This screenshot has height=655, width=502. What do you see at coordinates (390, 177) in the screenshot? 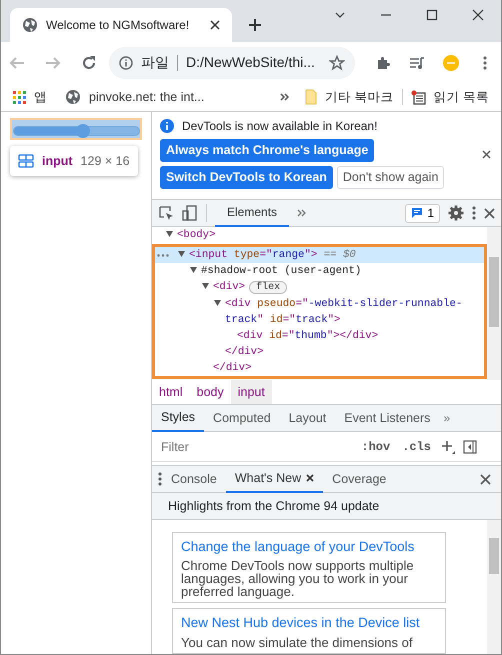
I see `infobar-button: Don't show again` at bounding box center [390, 177].